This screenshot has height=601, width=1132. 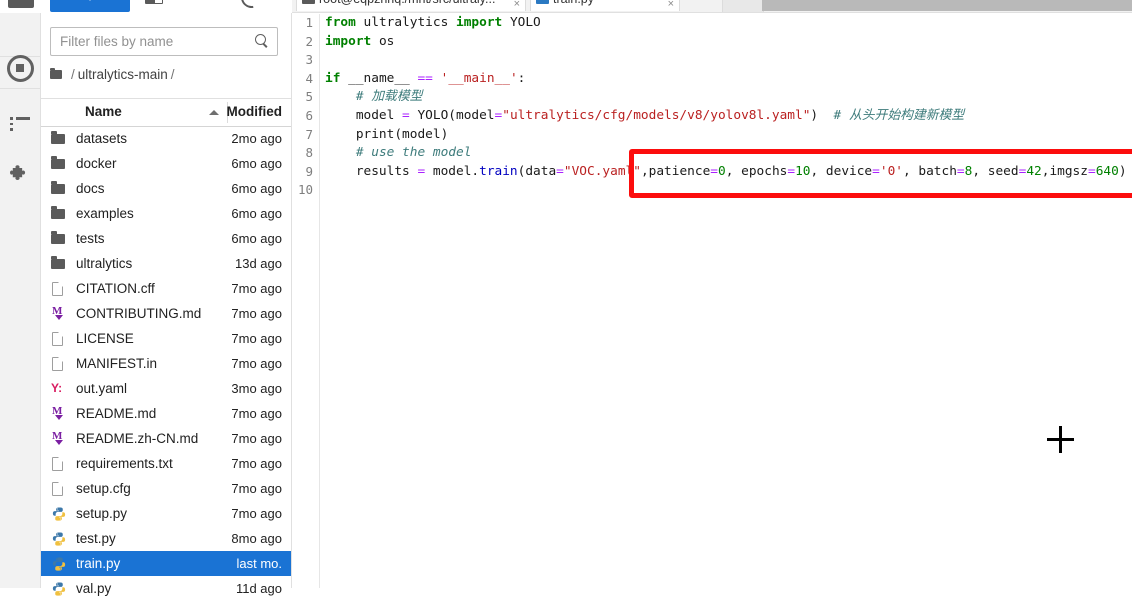 What do you see at coordinates (728, 97) in the screenshot?
I see `code-line-5: # 加载模型` at bounding box center [728, 97].